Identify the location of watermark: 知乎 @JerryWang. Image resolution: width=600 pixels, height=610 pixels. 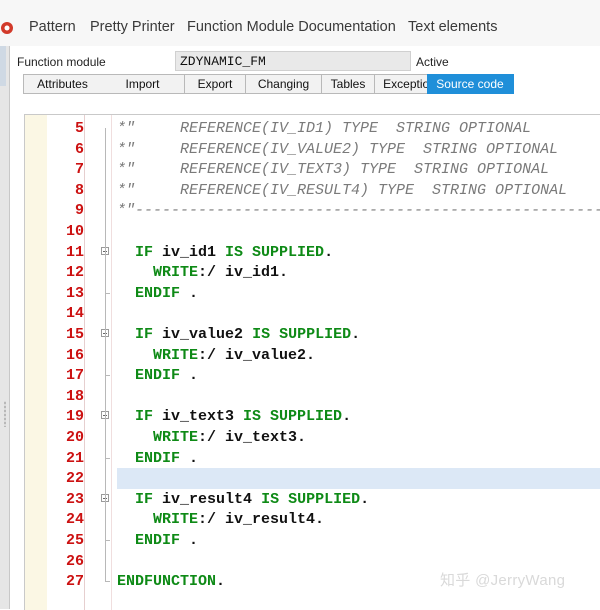
(503, 580).